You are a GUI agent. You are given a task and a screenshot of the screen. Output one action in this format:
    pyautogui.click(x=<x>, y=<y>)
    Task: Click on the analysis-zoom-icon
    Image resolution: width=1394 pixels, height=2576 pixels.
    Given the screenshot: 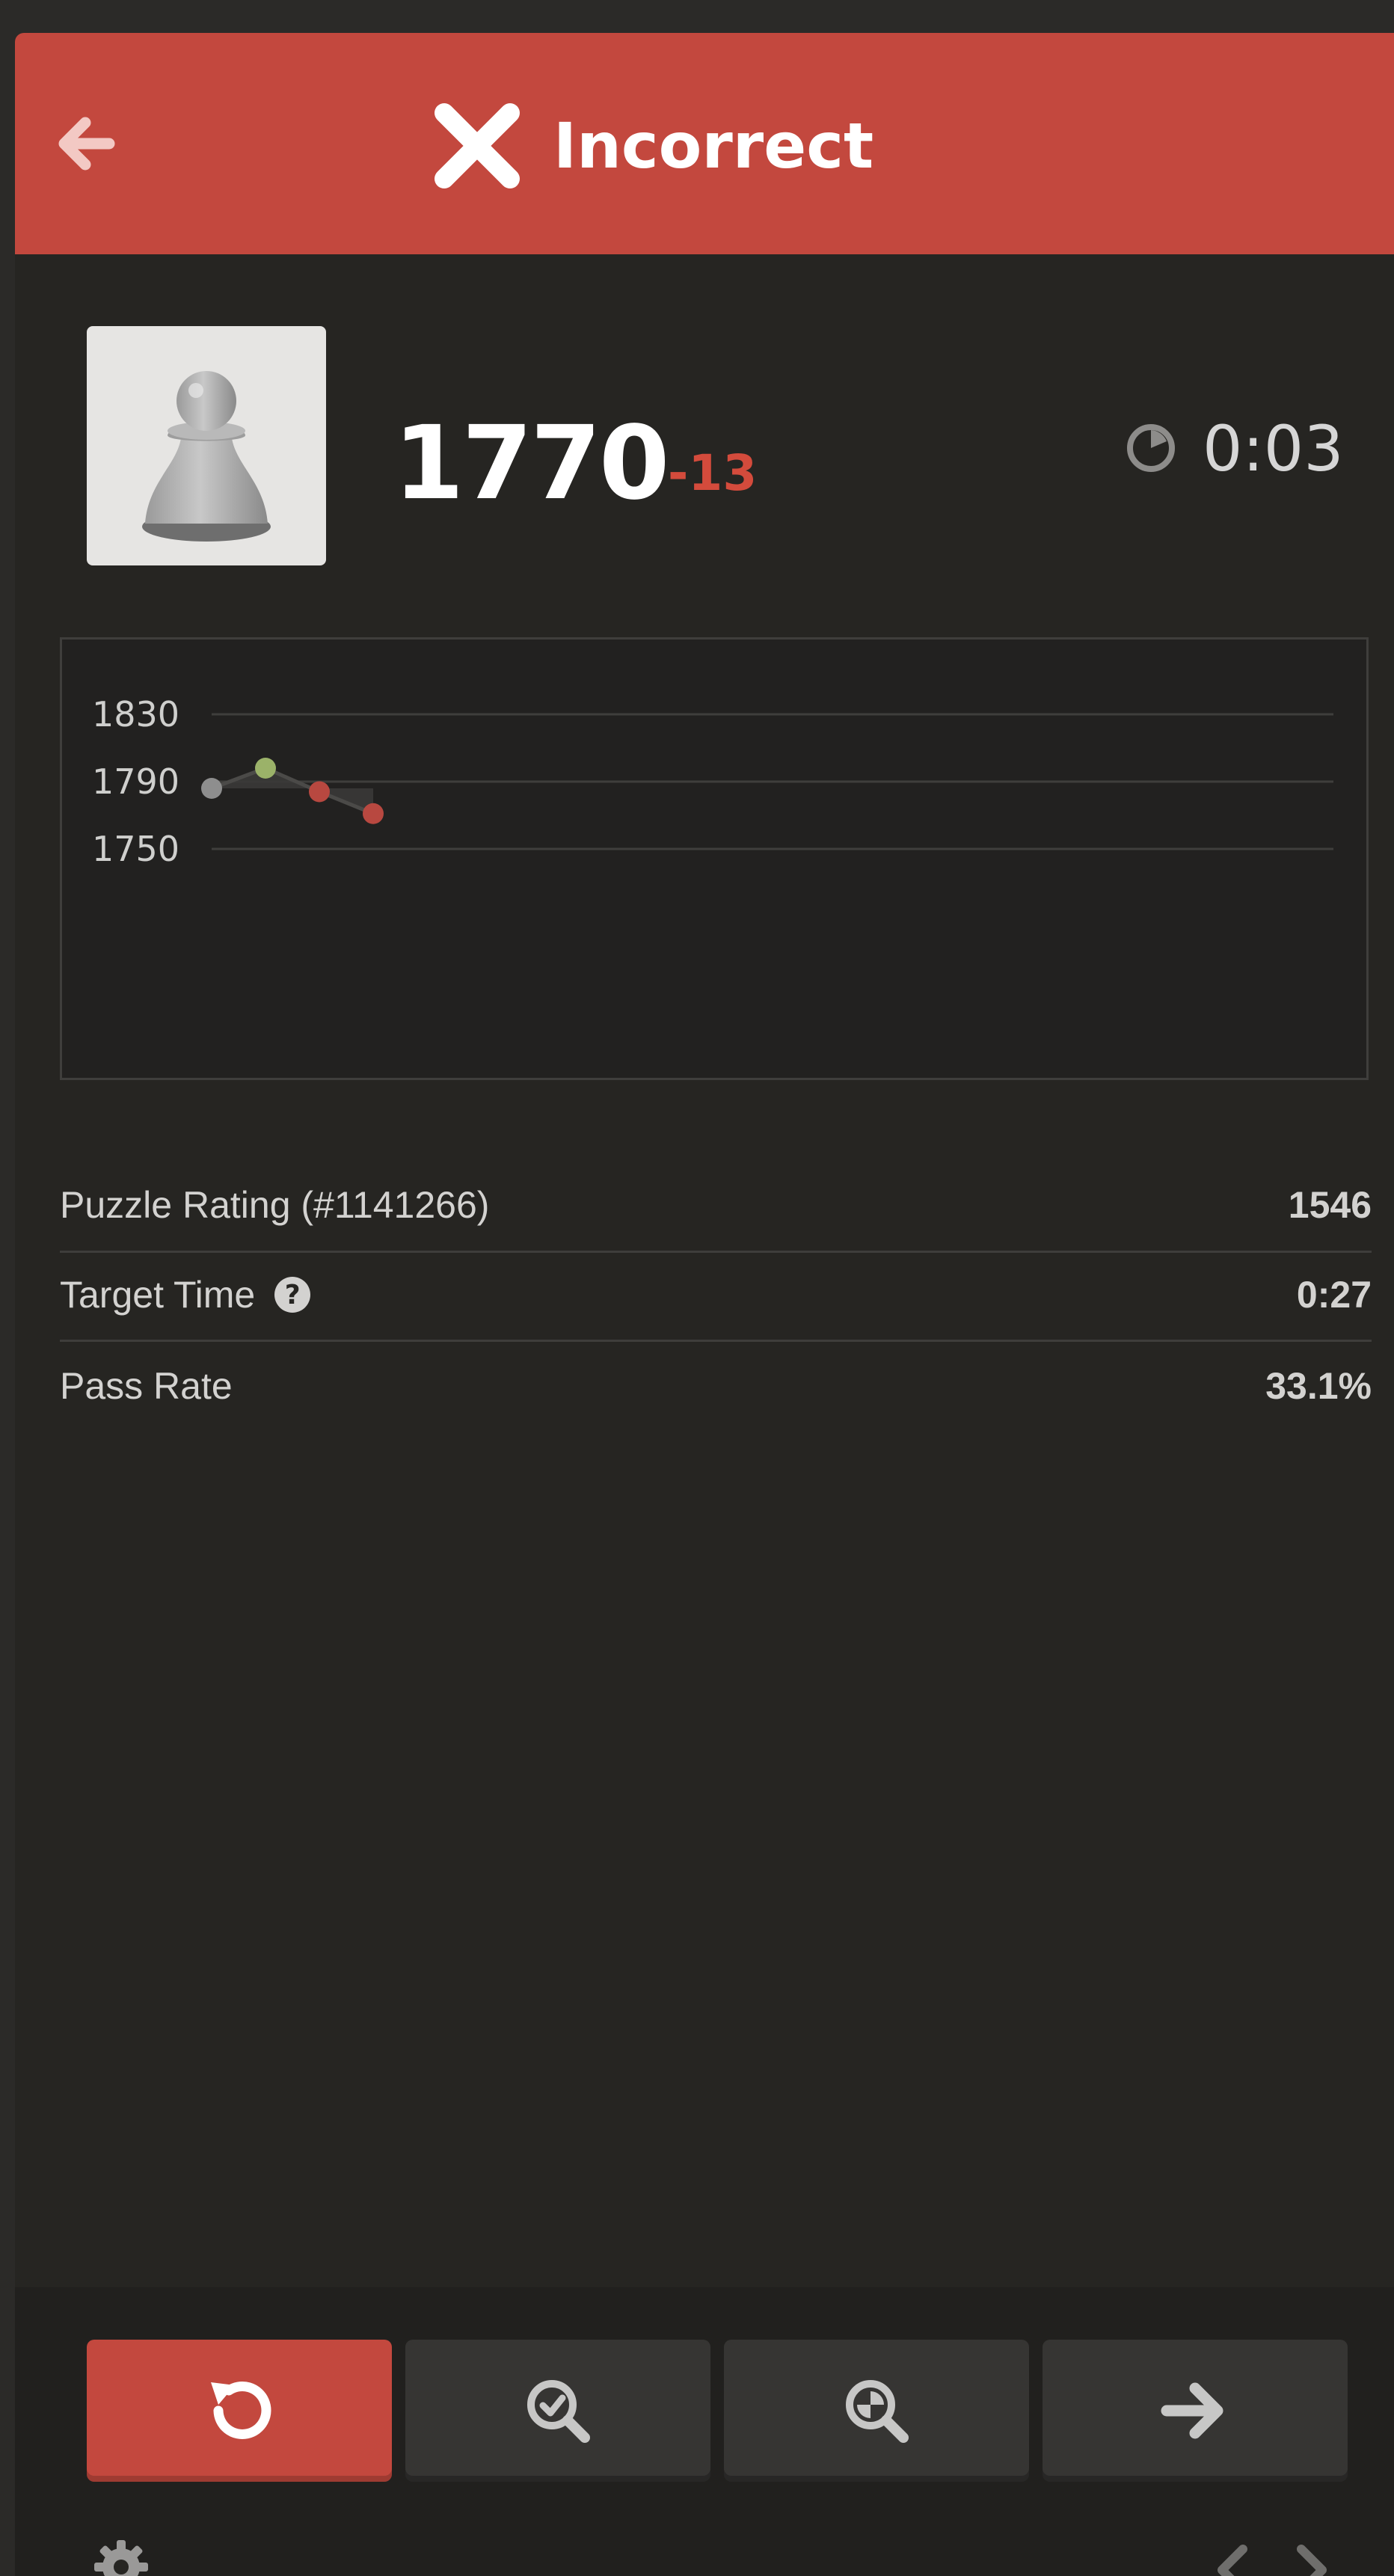 What is the action you would take?
    pyautogui.click(x=877, y=2411)
    